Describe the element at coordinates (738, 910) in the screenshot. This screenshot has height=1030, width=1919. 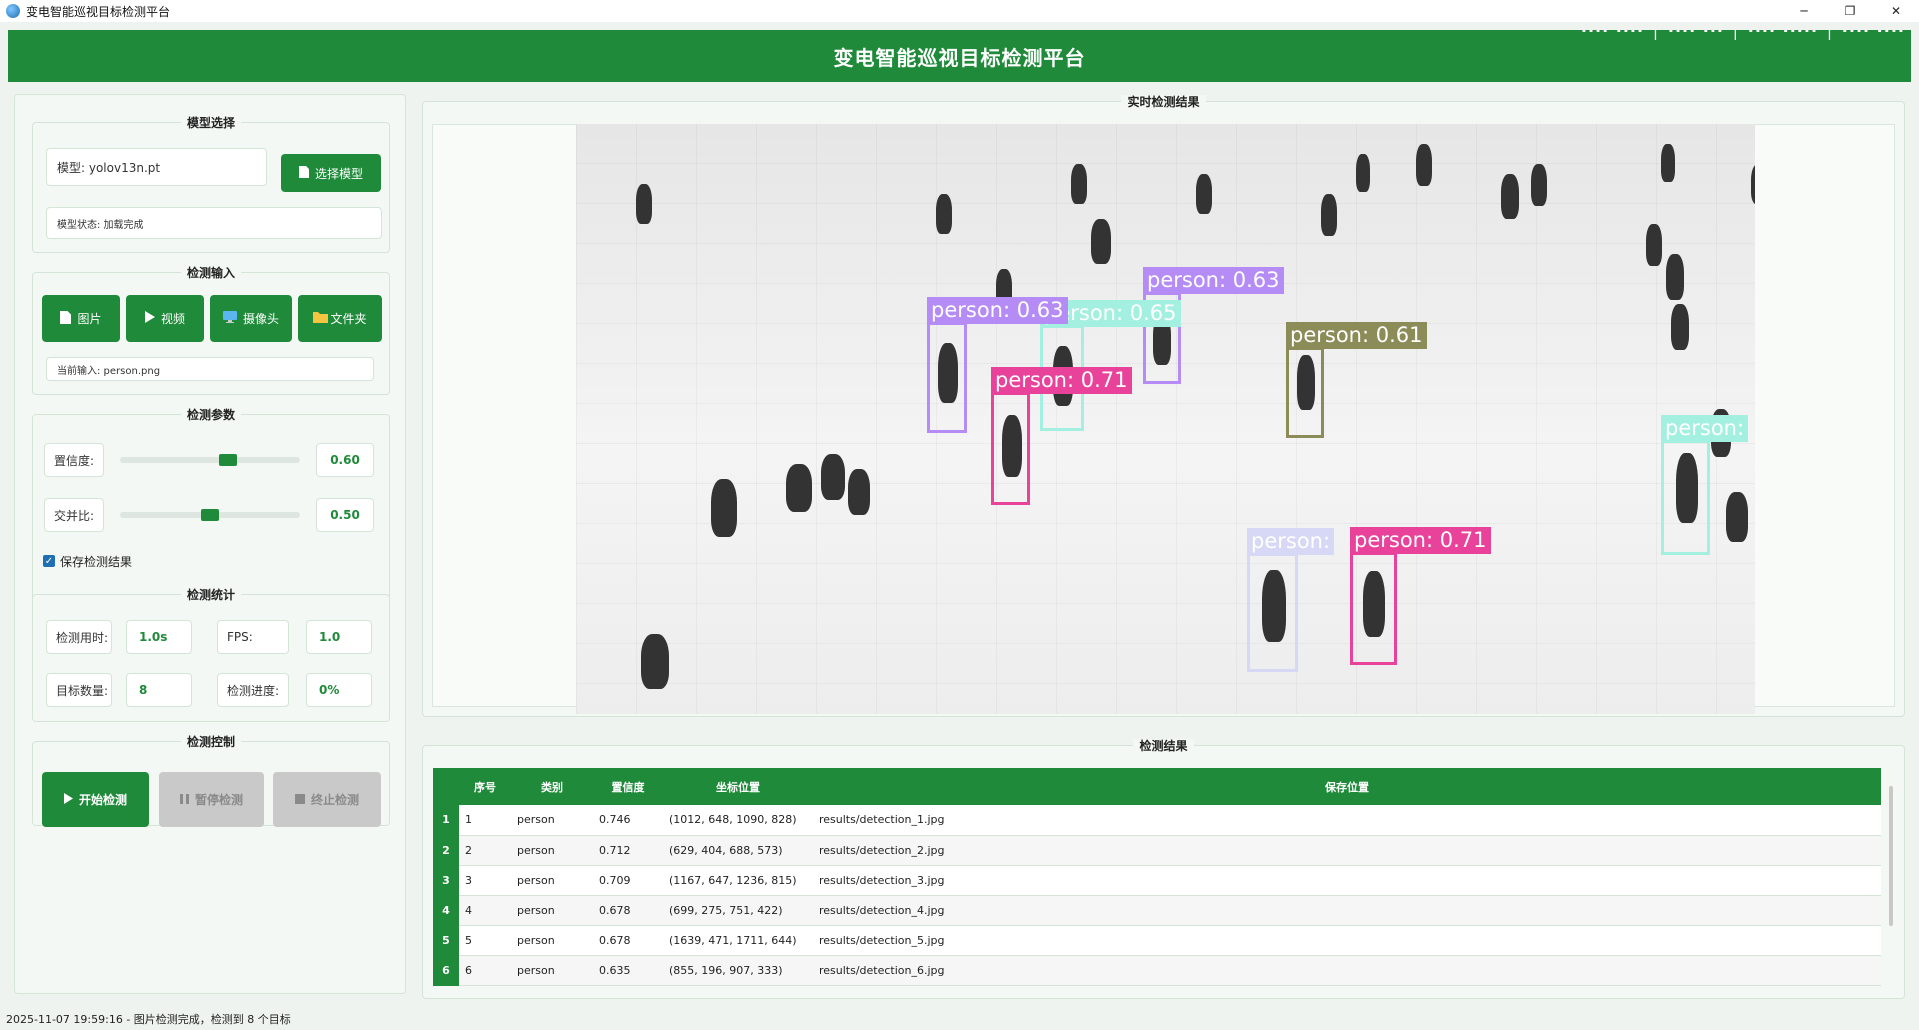
I see `cell-coordinates: (699, 275, 751, 422)` at that location.